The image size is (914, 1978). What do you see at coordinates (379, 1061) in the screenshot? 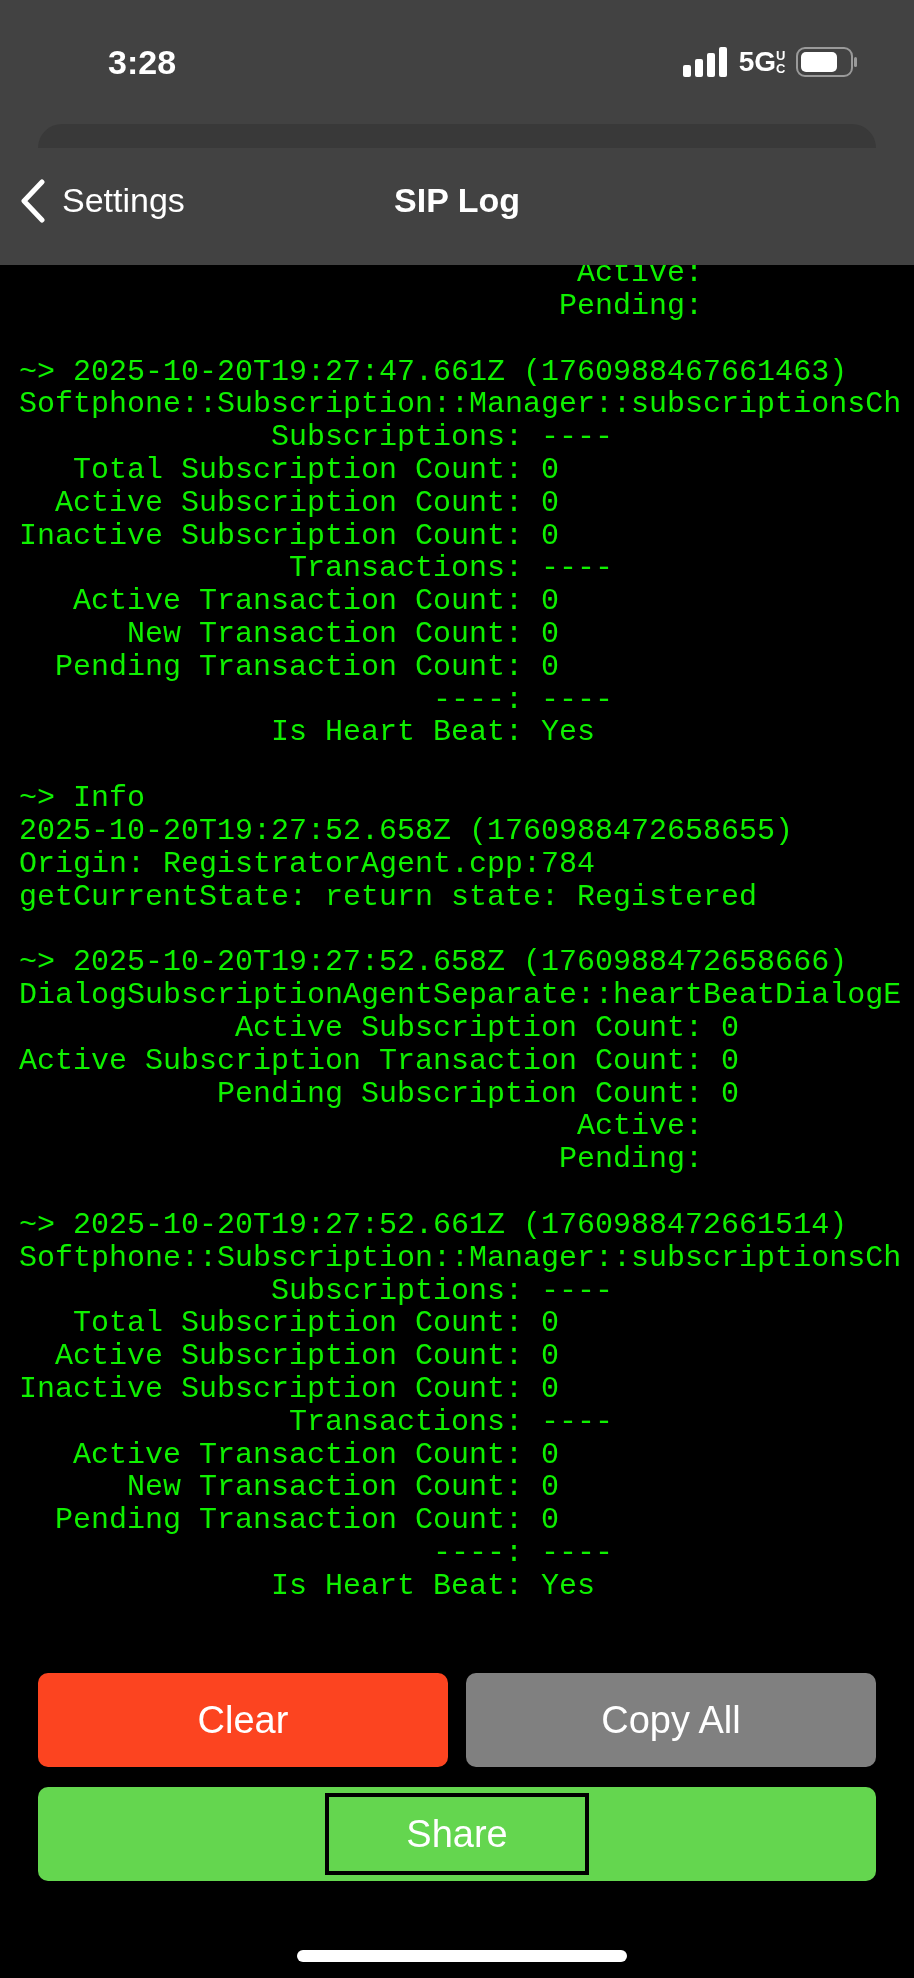
I see `log-line: Active Subscription Transaction Count: 0` at bounding box center [379, 1061].